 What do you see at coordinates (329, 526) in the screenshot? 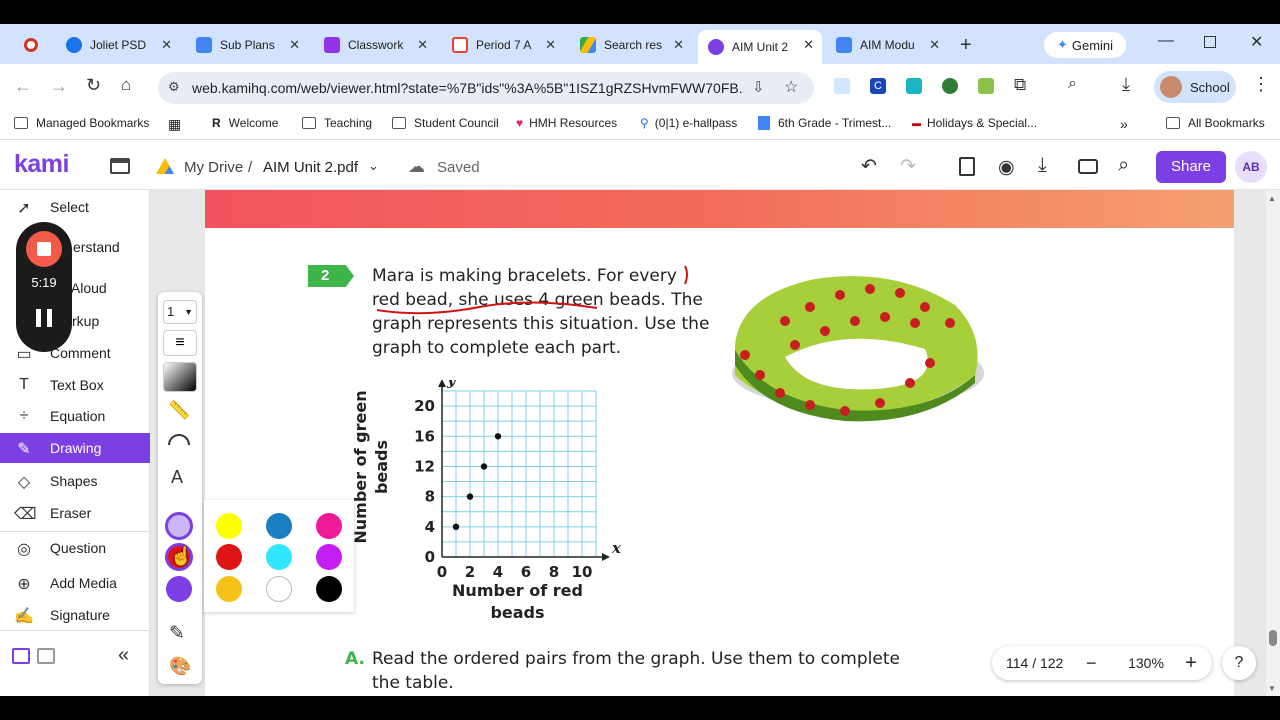
I see `color-swatch-magenta` at bounding box center [329, 526].